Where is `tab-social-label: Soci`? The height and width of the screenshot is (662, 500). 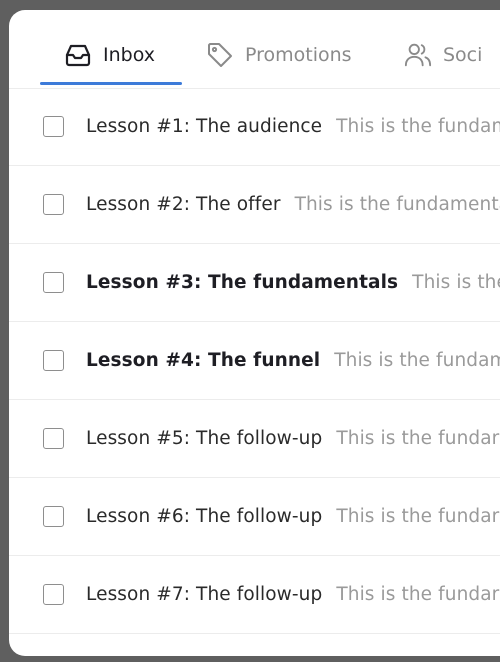
tab-social-label: Soci is located at coordinates (463, 55).